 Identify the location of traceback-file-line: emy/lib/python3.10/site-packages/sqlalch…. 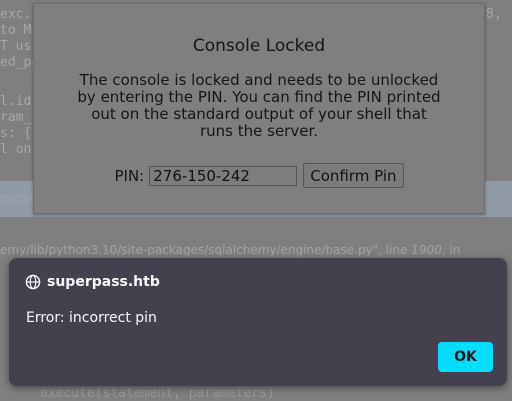
(230, 250).